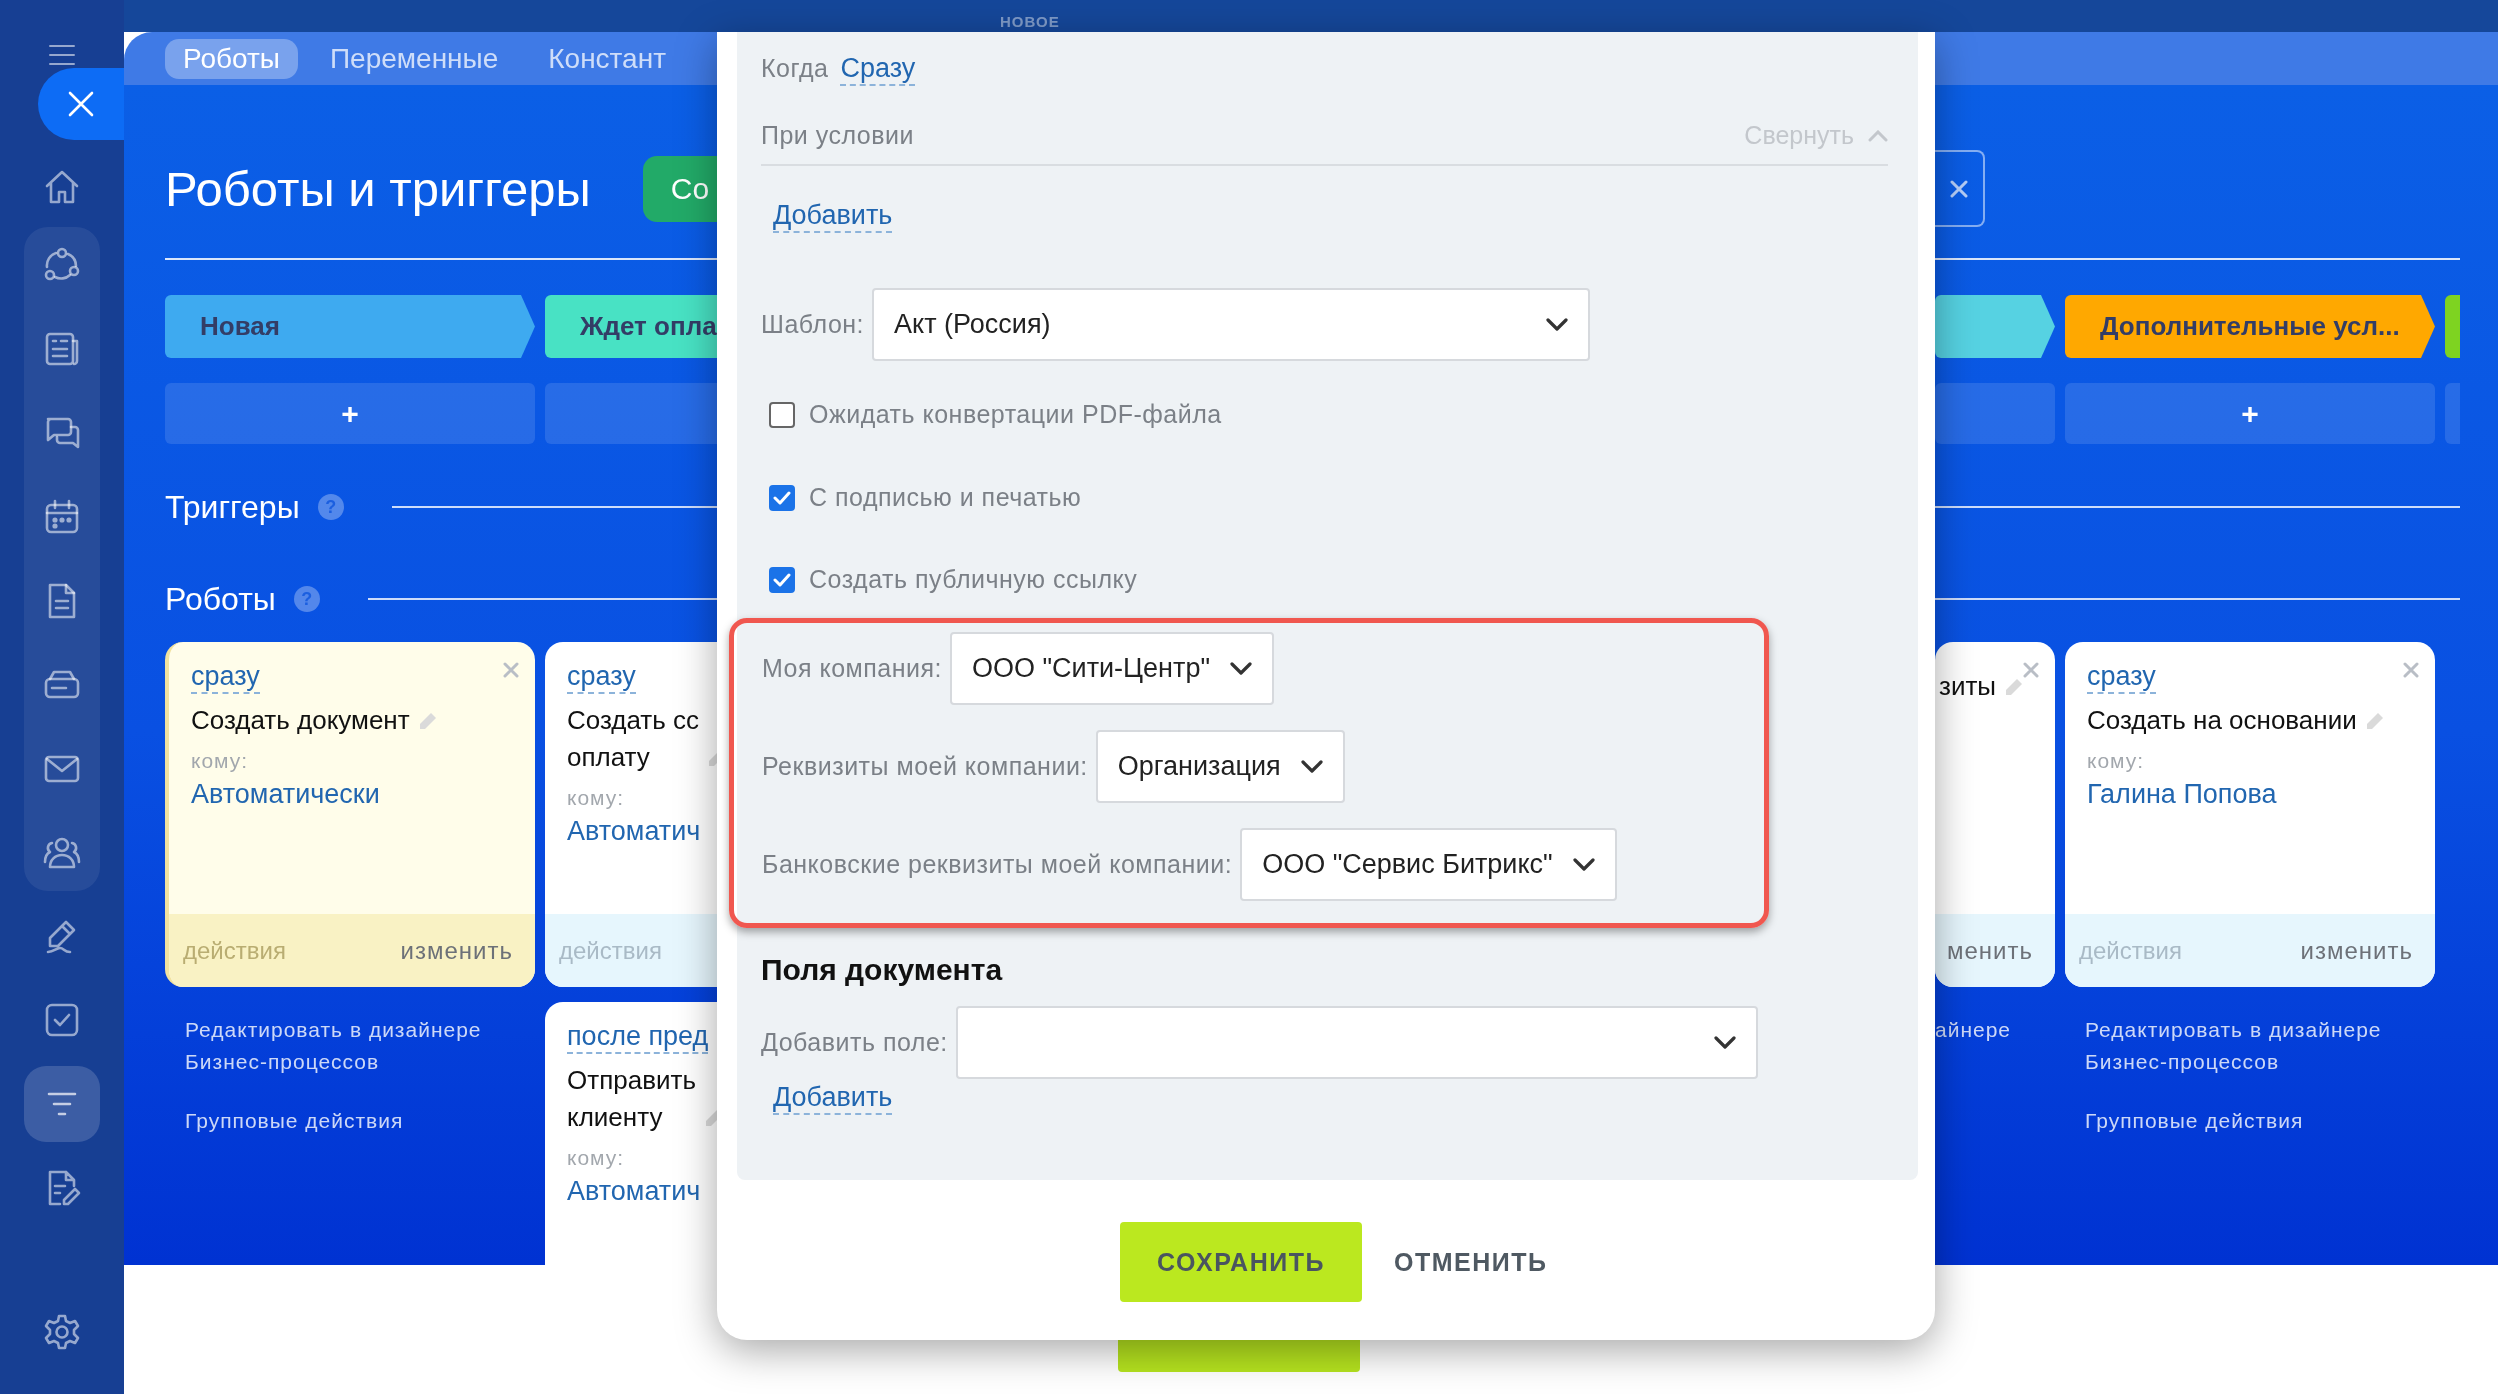 The image size is (2498, 1394). Describe the element at coordinates (232, 507) in the screenshot. I see `section-heading: Триггеры` at that location.